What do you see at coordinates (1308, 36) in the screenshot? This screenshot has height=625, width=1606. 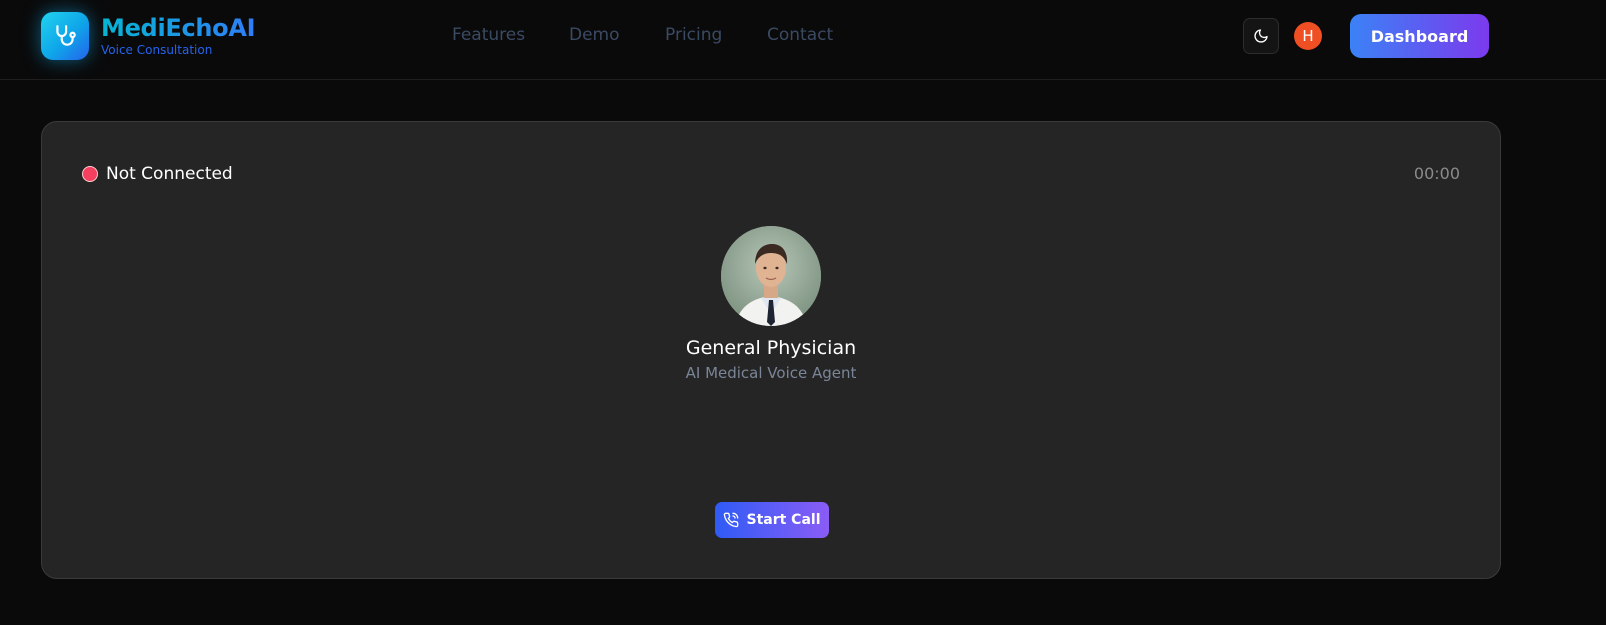 I see `user-avatar: H` at bounding box center [1308, 36].